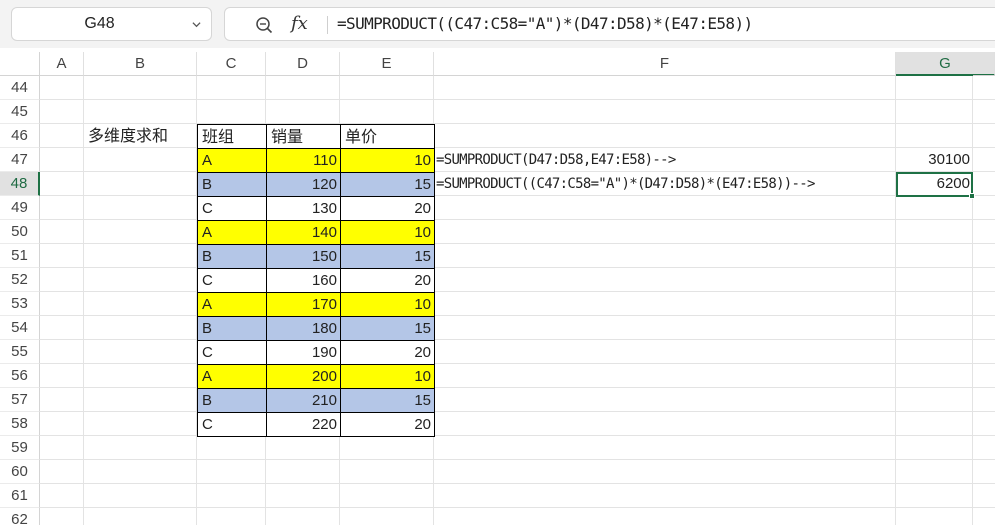 This screenshot has width=995, height=525. I want to click on row-header-54: 54, so click(20, 328).